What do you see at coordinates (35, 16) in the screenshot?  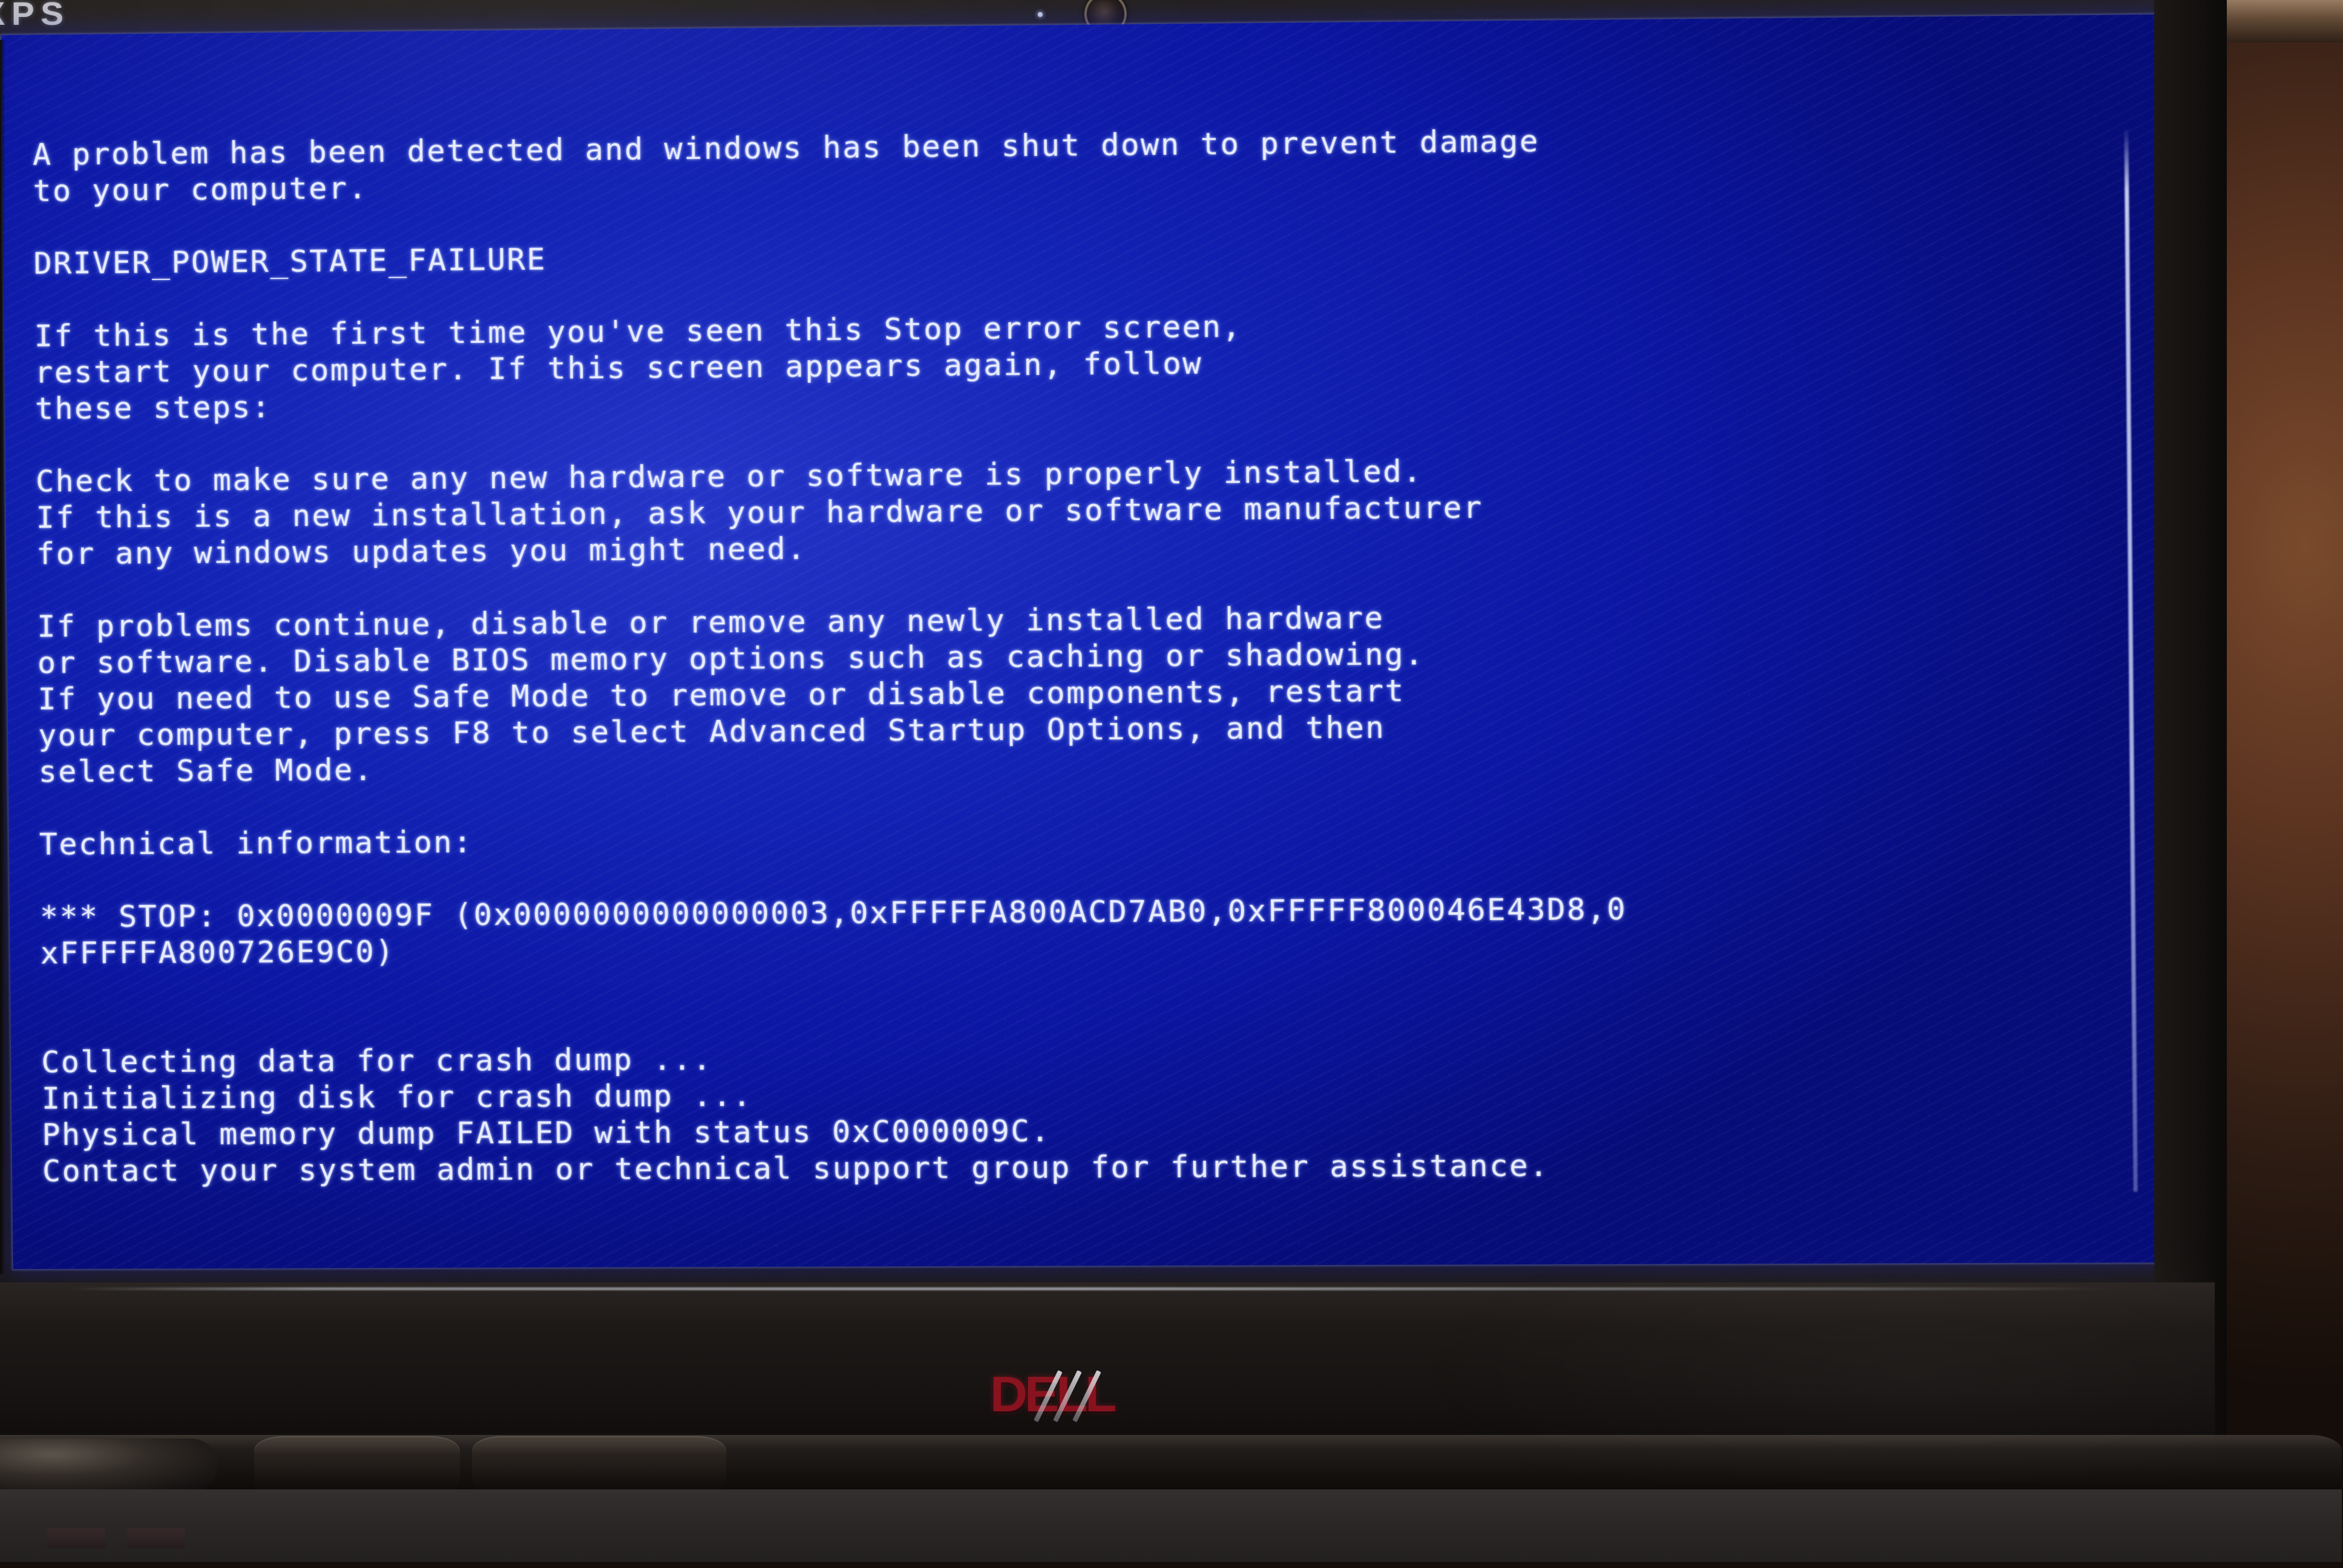 I see `xps-brand-badge: XPS` at bounding box center [35, 16].